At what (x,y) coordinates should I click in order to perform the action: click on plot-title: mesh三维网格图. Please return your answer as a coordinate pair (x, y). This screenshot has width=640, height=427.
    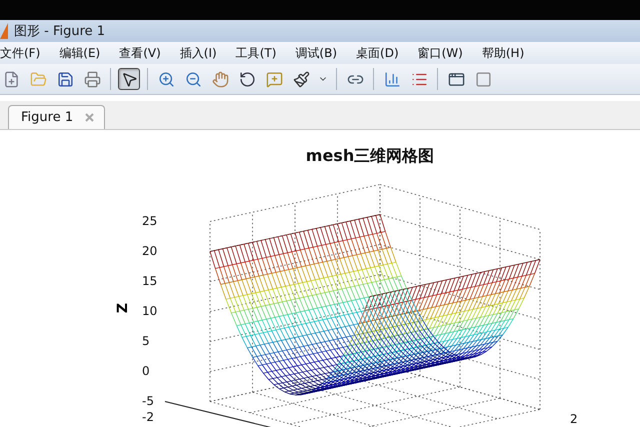
    Looking at the image, I should click on (370, 155).